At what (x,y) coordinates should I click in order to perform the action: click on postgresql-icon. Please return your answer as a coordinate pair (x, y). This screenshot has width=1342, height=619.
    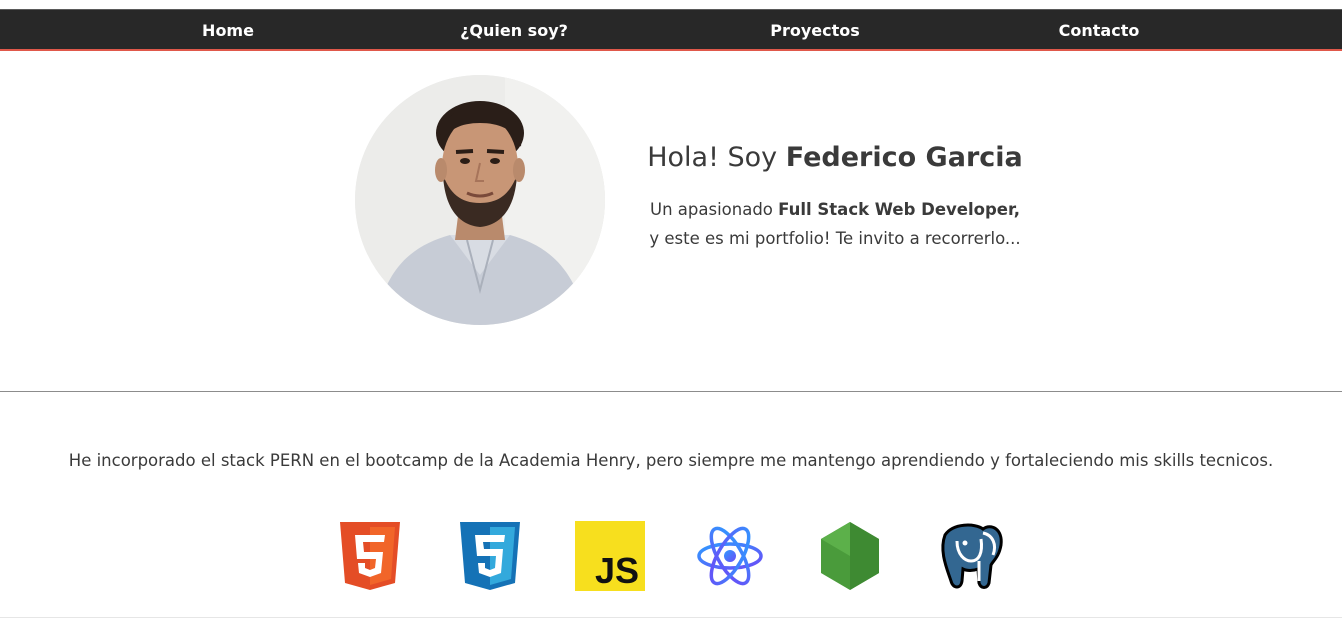
    Looking at the image, I should click on (972, 556).